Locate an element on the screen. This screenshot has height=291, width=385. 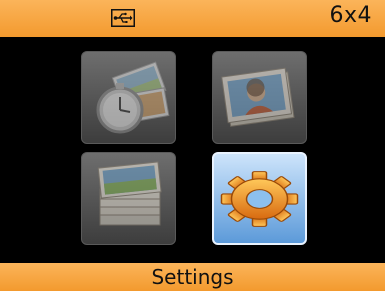
photo-stack-icon is located at coordinates (129, 193).